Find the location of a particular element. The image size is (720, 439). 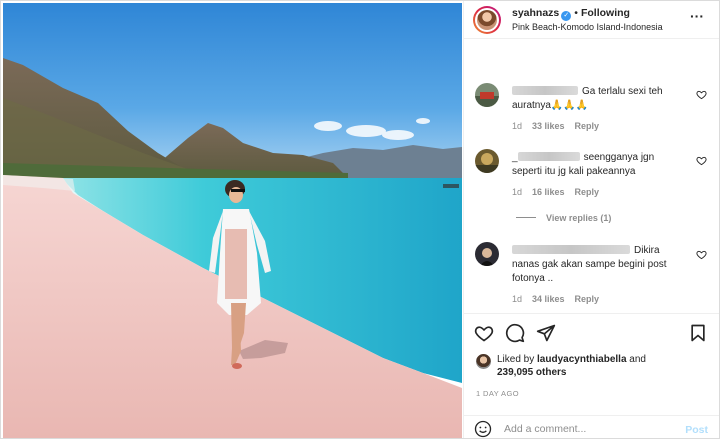

author-line: syahnazs ✓ • Following is located at coordinates (571, 14).